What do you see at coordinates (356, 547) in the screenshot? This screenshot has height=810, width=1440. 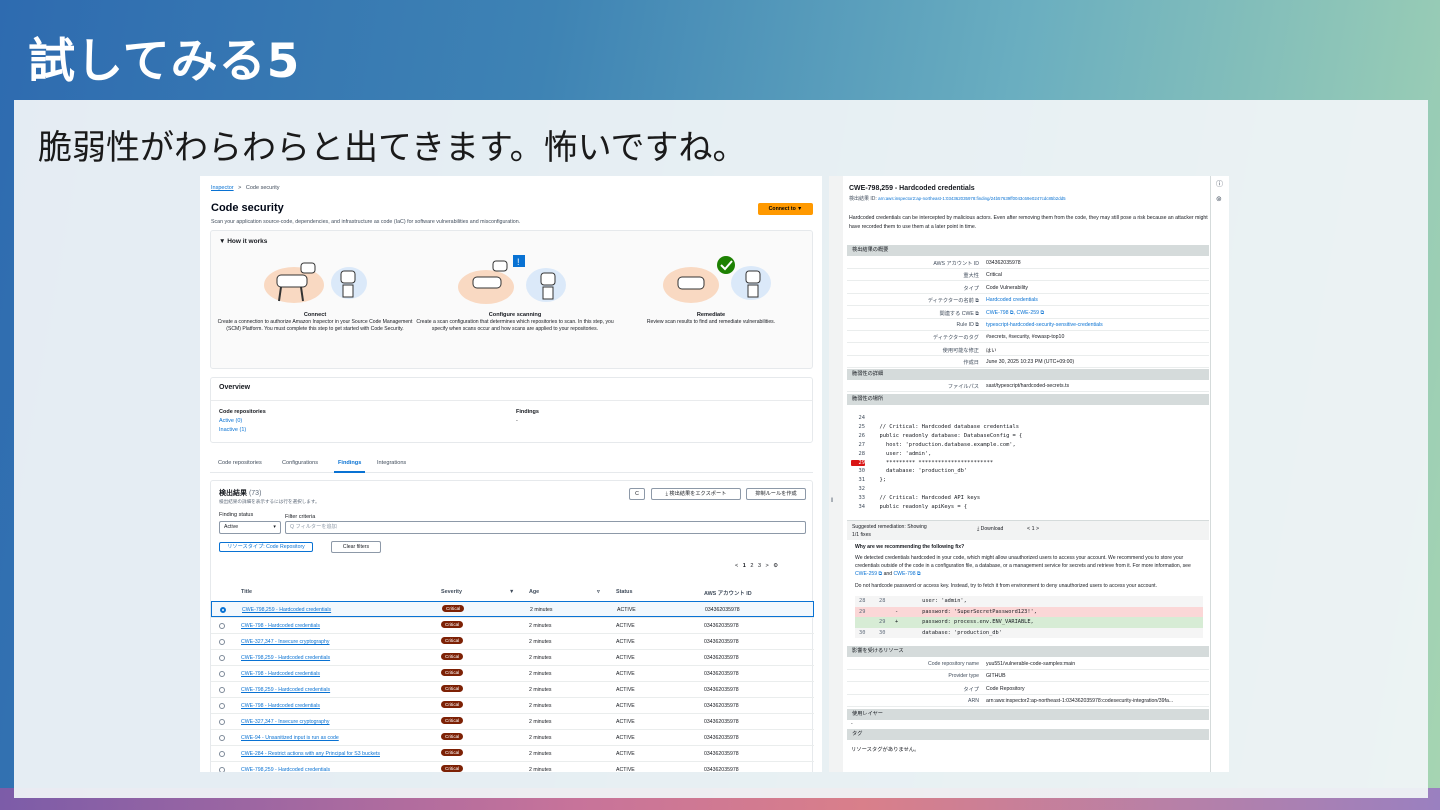 I see `clear-filters-button: Clear filters` at bounding box center [356, 547].